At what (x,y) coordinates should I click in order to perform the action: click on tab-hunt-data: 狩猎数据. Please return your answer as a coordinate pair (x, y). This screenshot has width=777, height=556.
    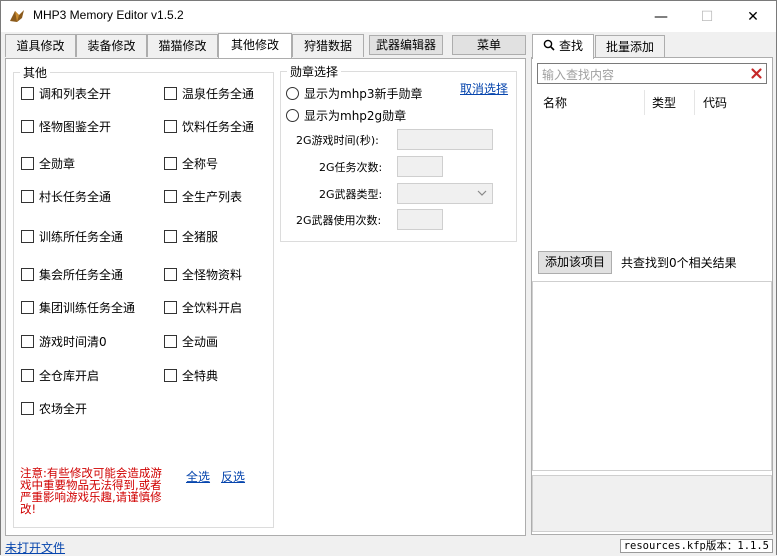
    Looking at the image, I should click on (328, 45).